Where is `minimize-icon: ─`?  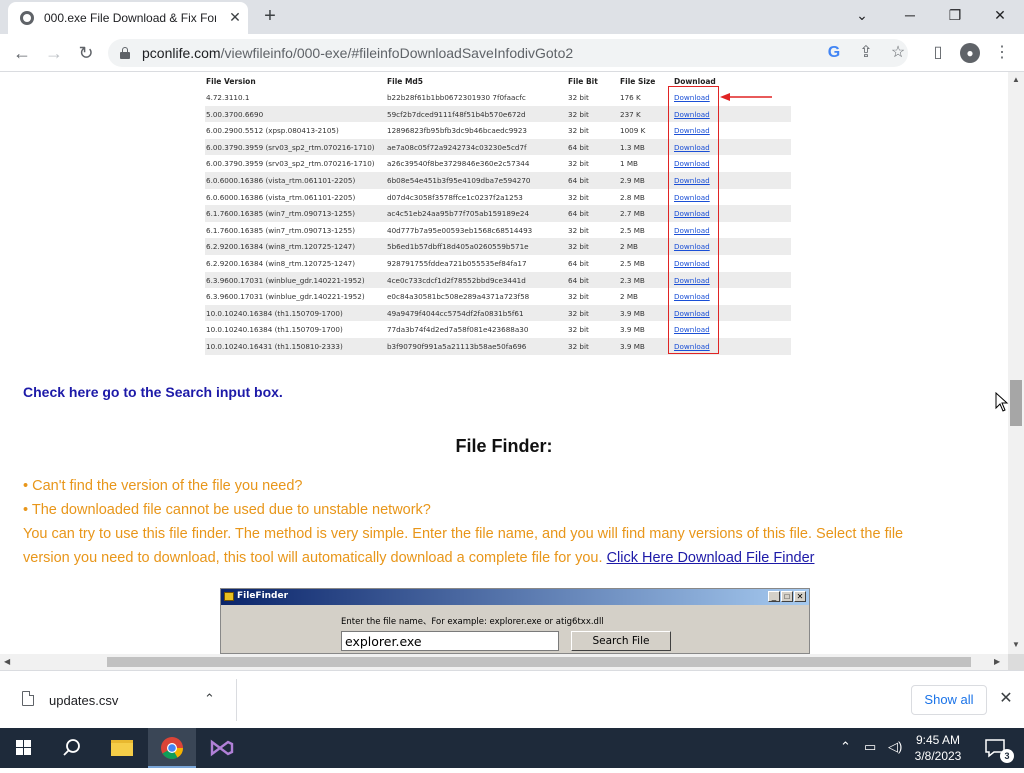
minimize-icon: ─ is located at coordinates (910, 15).